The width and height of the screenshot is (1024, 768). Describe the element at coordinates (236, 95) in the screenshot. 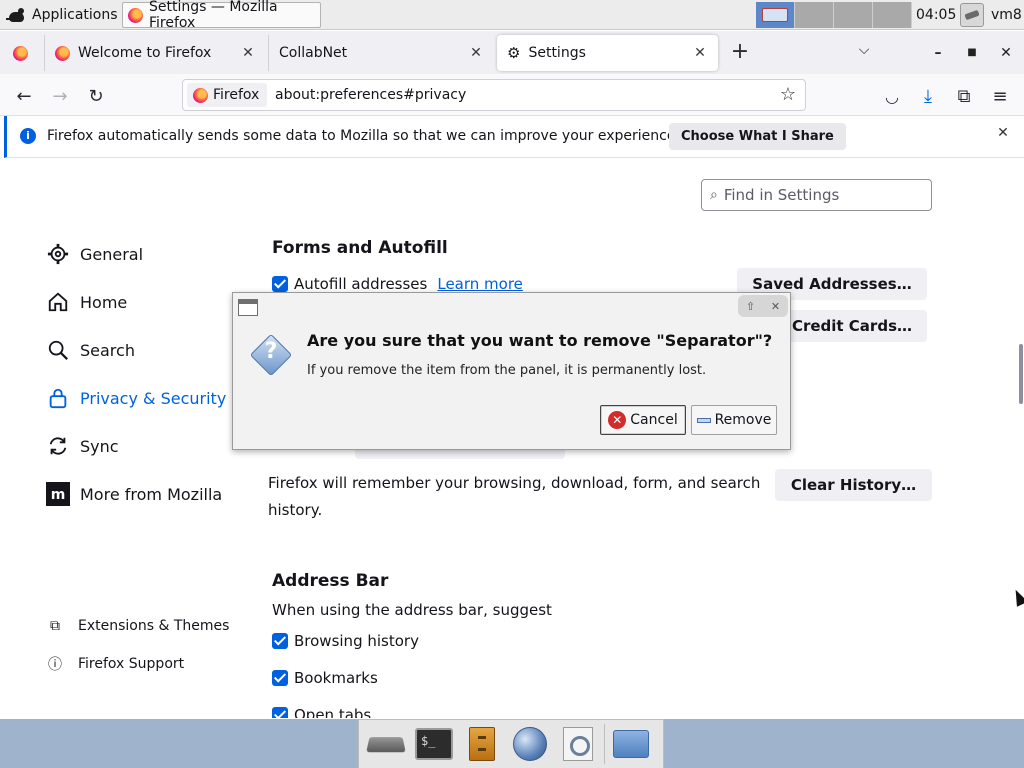

I see `identity-label: Firefox` at that location.